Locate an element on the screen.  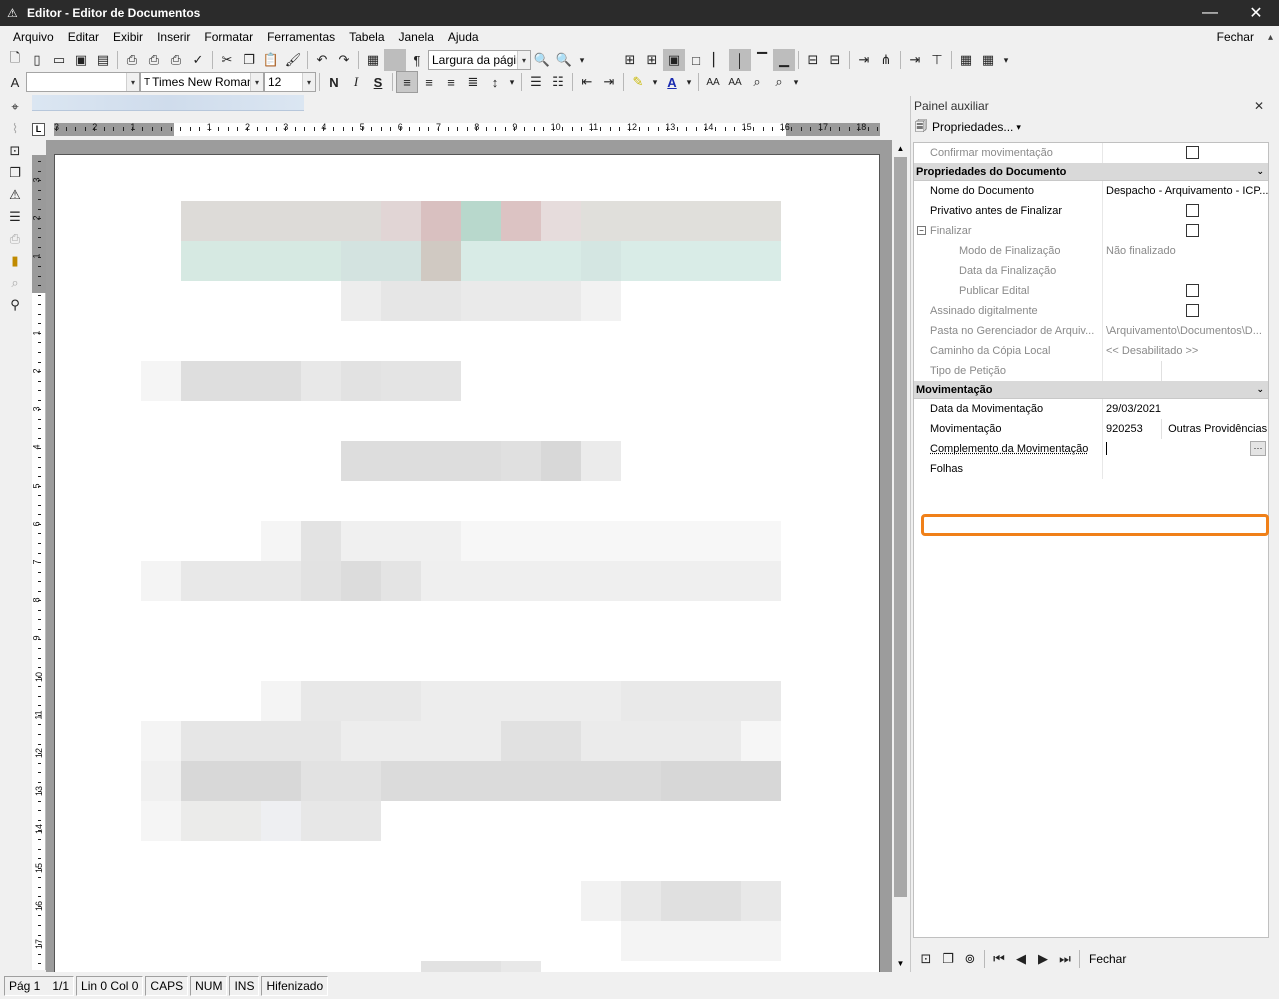
paste-icon: 📋 is located at coordinates (271, 60).